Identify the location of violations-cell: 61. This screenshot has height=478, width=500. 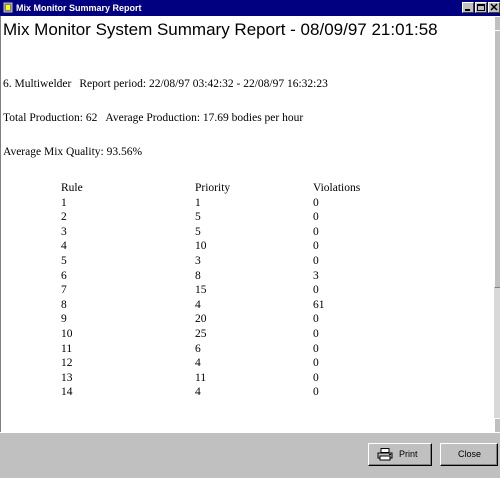
(319, 304).